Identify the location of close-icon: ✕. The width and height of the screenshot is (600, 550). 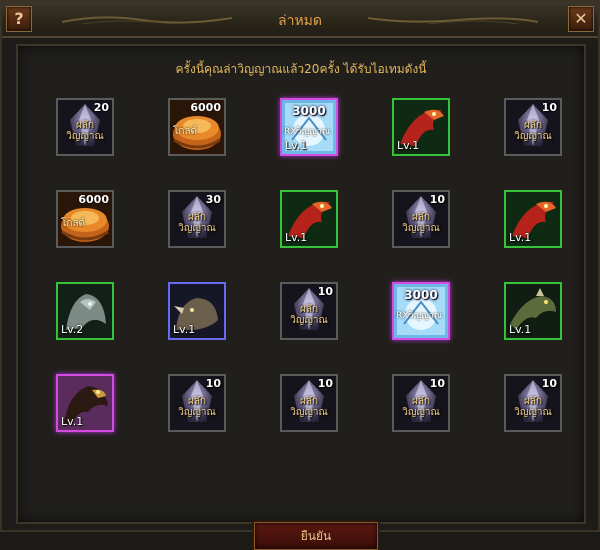
(581, 18).